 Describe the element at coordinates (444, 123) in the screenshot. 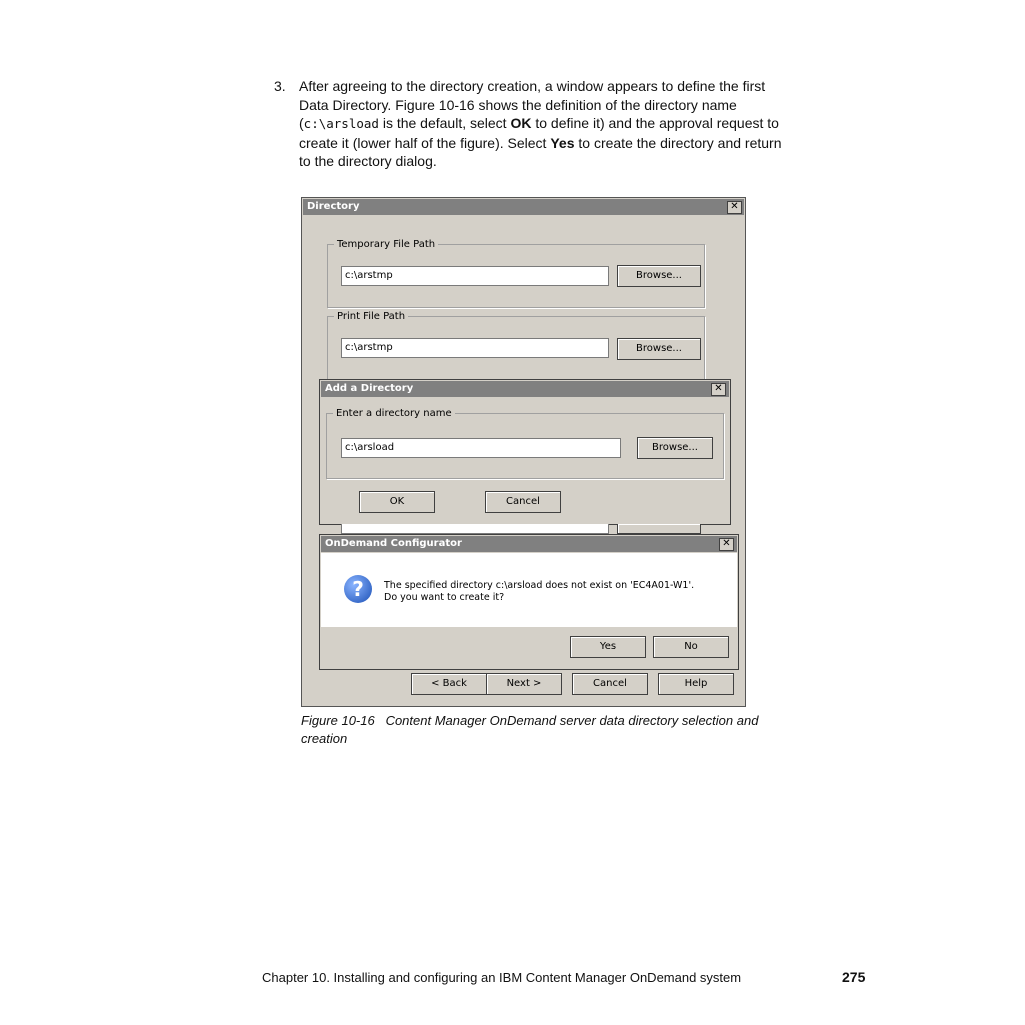

I see `text-span: is the default, select` at that location.